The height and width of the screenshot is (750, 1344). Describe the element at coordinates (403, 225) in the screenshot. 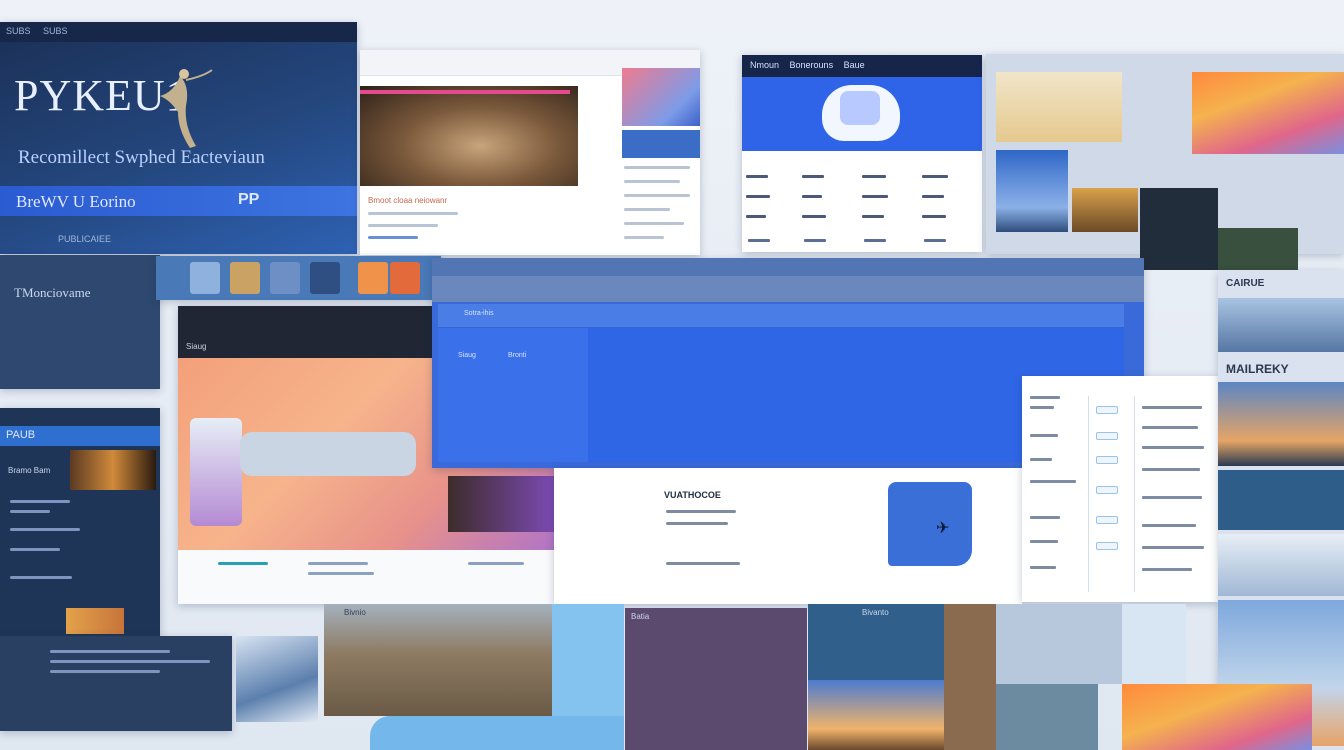

I see `caption-line` at that location.